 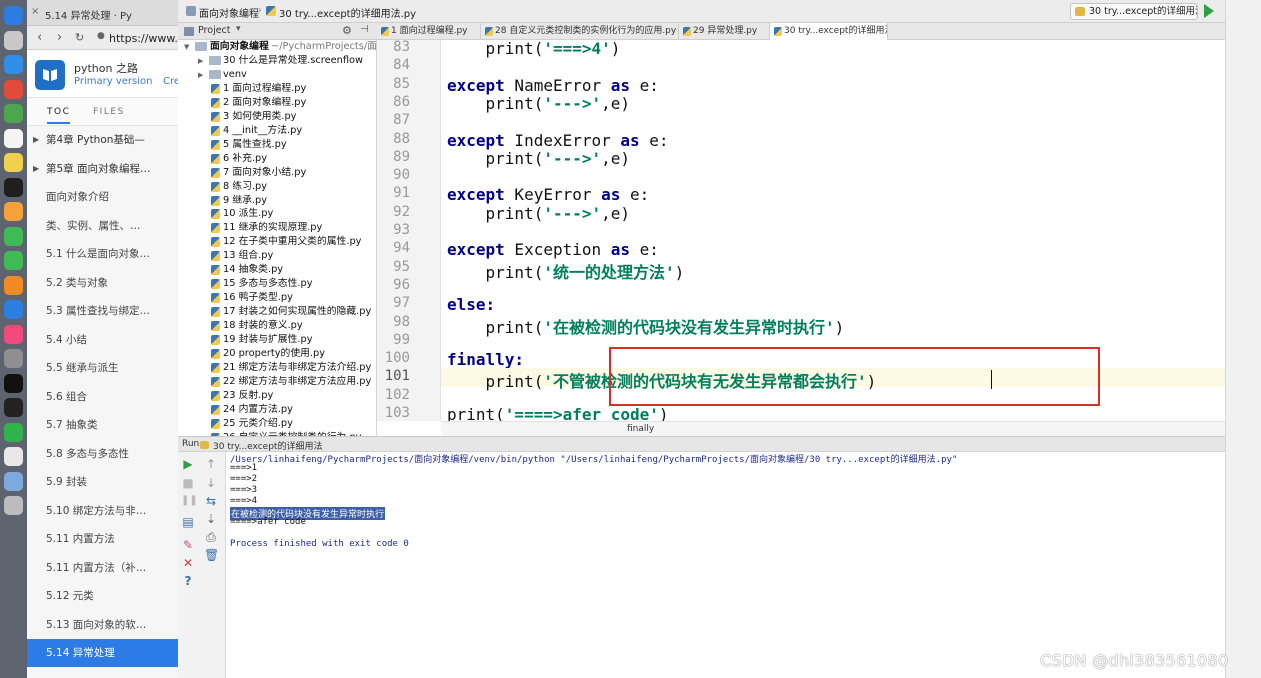 What do you see at coordinates (277, 75) in the screenshot?
I see `tree-folder: ▶ venv` at bounding box center [277, 75].